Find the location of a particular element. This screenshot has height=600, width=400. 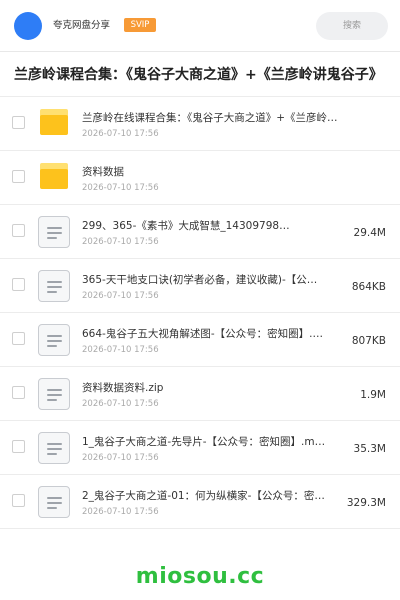

file-size: 329.3M is located at coordinates (366, 503).